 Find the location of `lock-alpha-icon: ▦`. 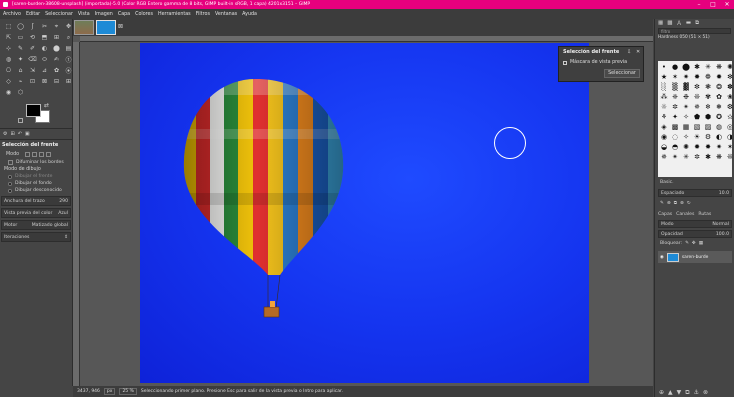

lock-alpha-icon: ▦ is located at coordinates (701, 244).